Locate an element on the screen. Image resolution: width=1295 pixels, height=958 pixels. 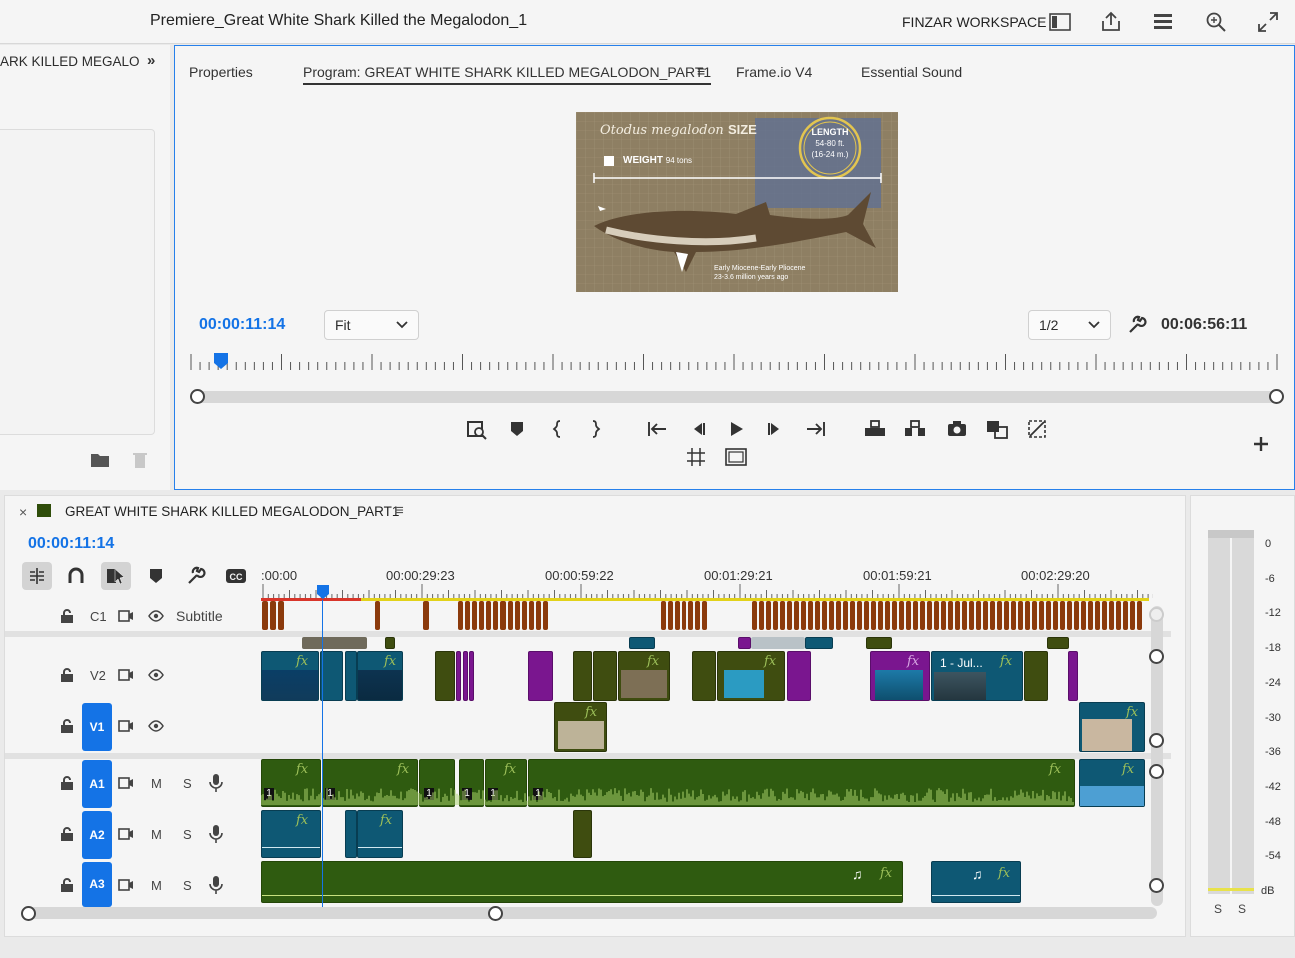
play-icon is located at coordinates (736, 429).